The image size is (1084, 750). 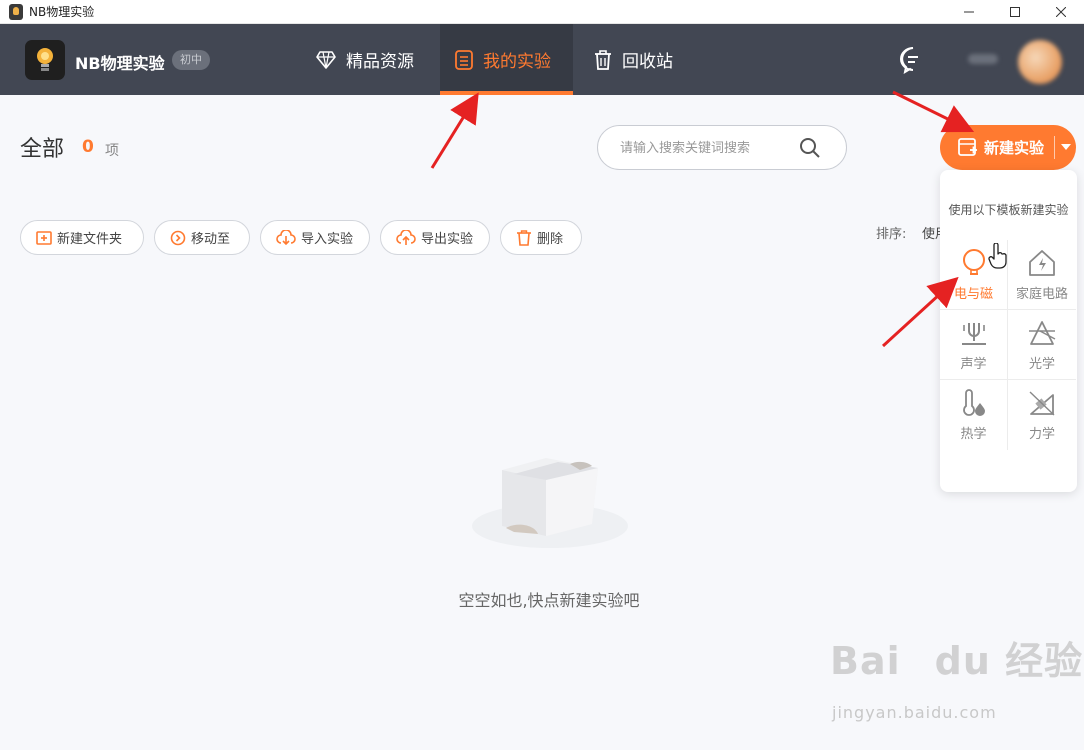 I want to click on template-thermology: 热学, so click(x=974, y=415).